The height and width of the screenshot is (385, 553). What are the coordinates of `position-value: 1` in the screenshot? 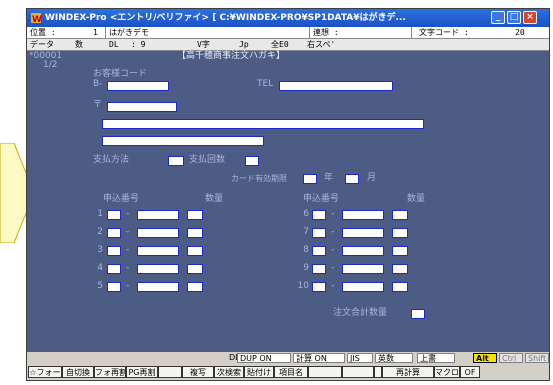 It's located at (95, 32).